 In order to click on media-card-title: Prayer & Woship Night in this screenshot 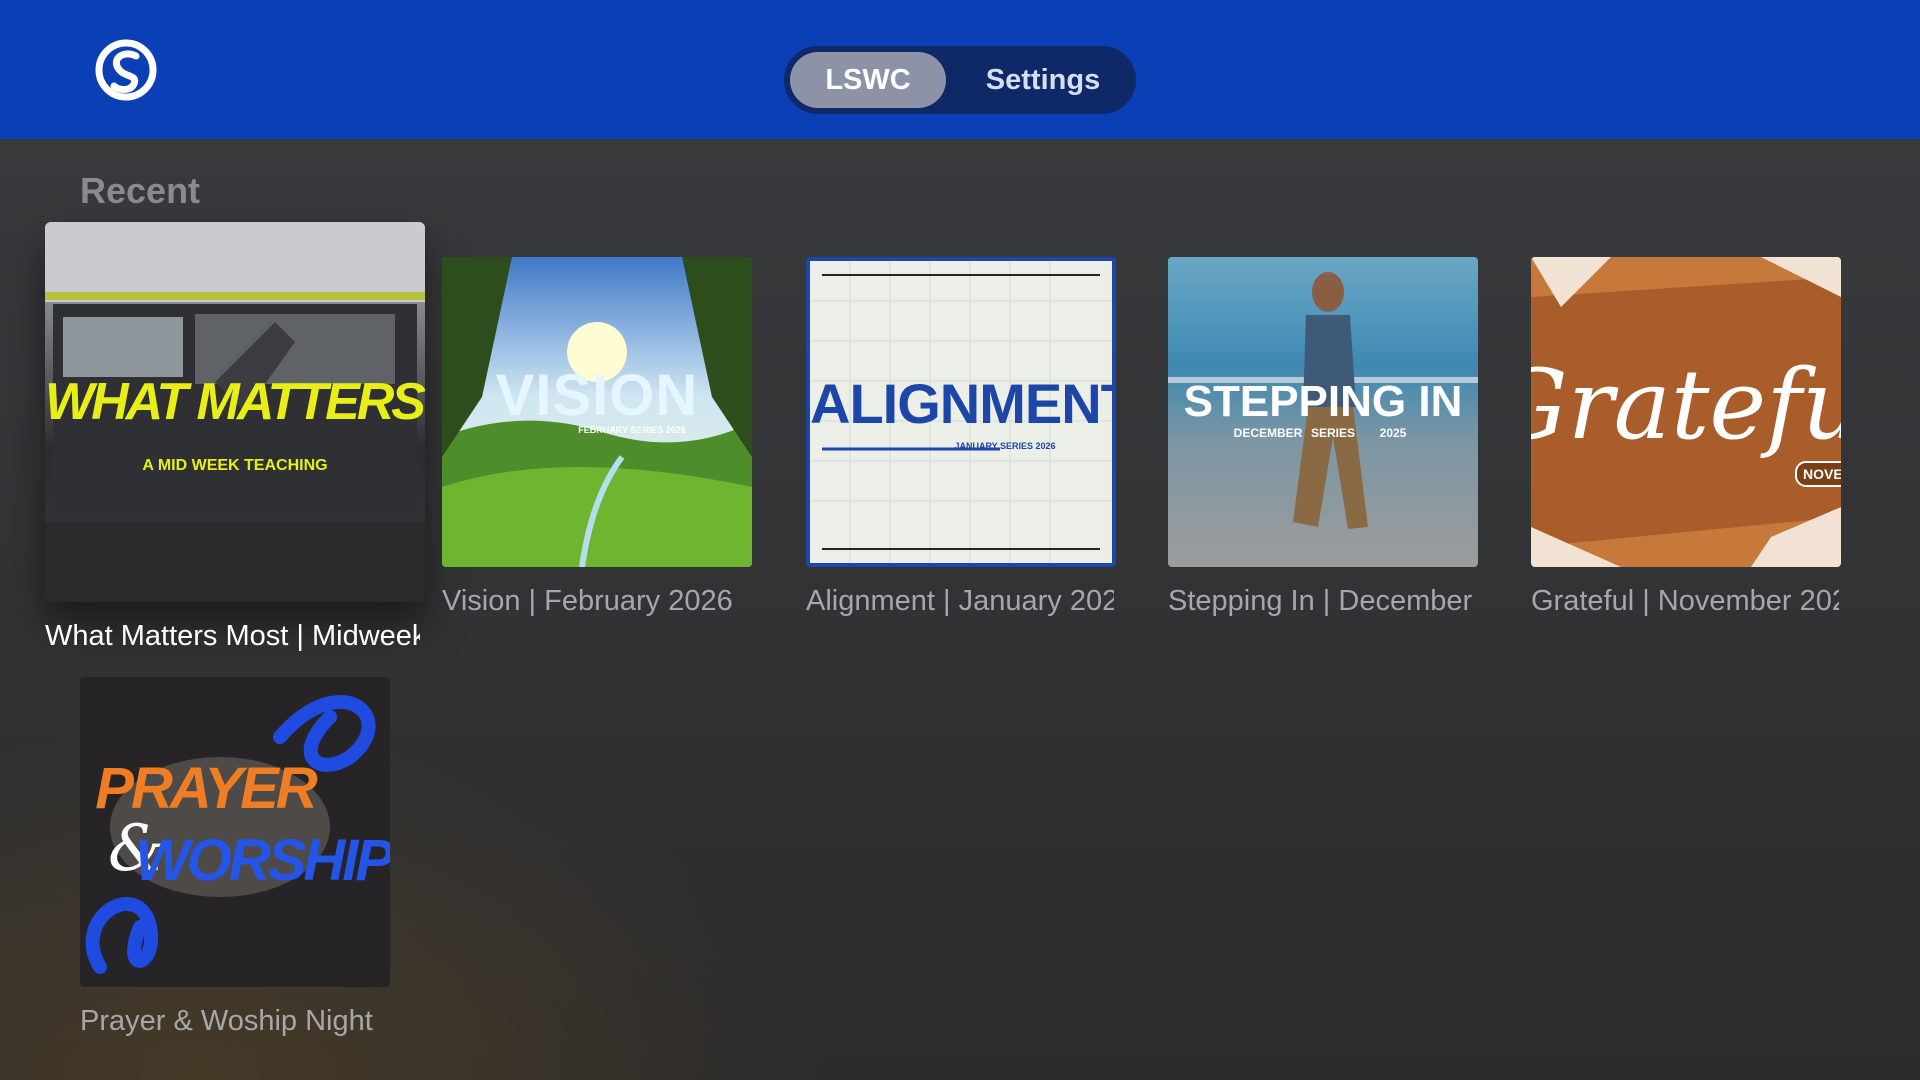, I will do `click(226, 1021)`.